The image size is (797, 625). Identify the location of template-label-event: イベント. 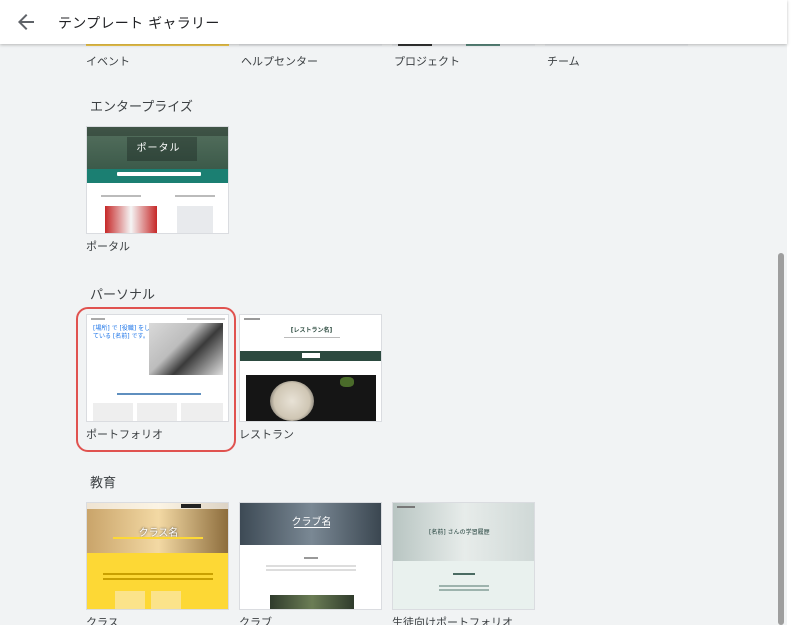
(108, 61).